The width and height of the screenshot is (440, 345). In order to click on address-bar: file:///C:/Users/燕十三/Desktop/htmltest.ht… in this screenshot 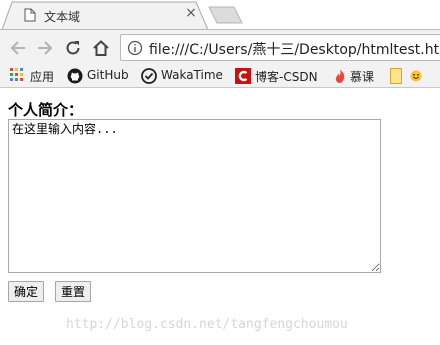, I will do `click(280, 47)`.